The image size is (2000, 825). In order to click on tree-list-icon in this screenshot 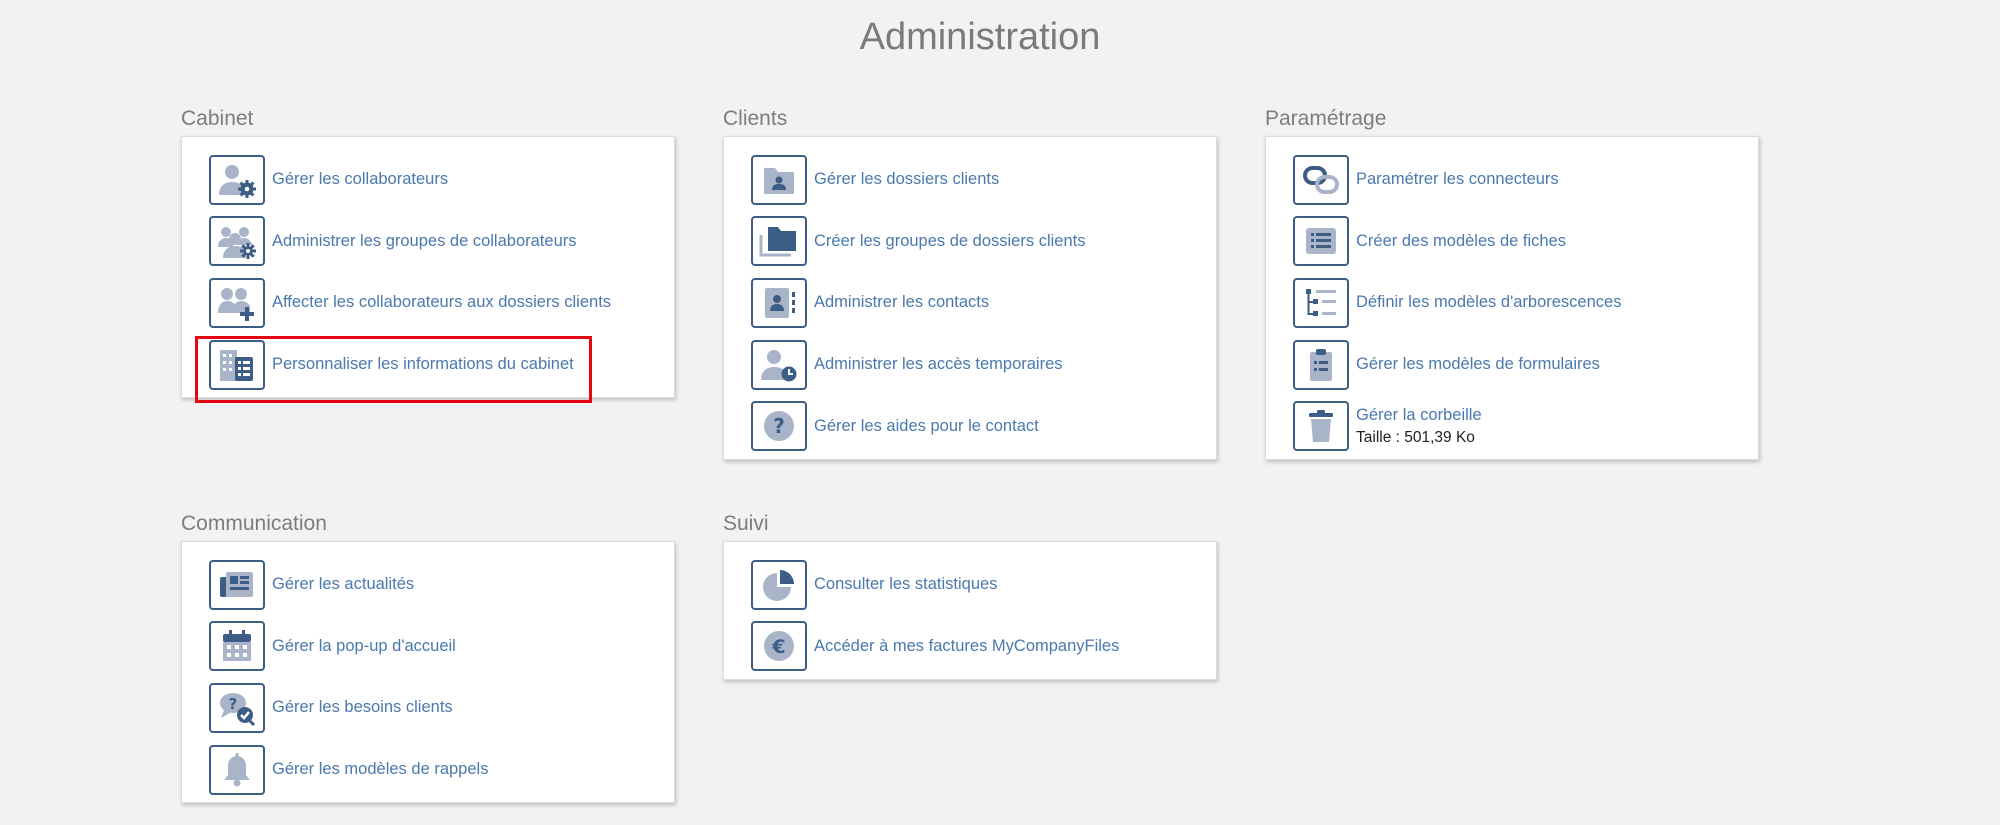, I will do `click(1321, 302)`.